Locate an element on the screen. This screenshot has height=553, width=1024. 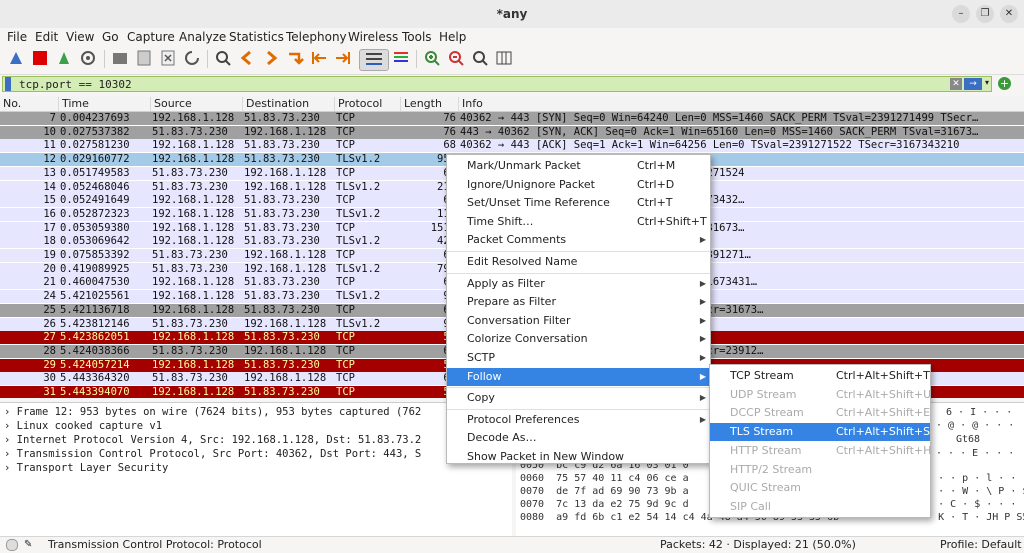
menu-telephony: Telephony is located at coordinates (316, 37).